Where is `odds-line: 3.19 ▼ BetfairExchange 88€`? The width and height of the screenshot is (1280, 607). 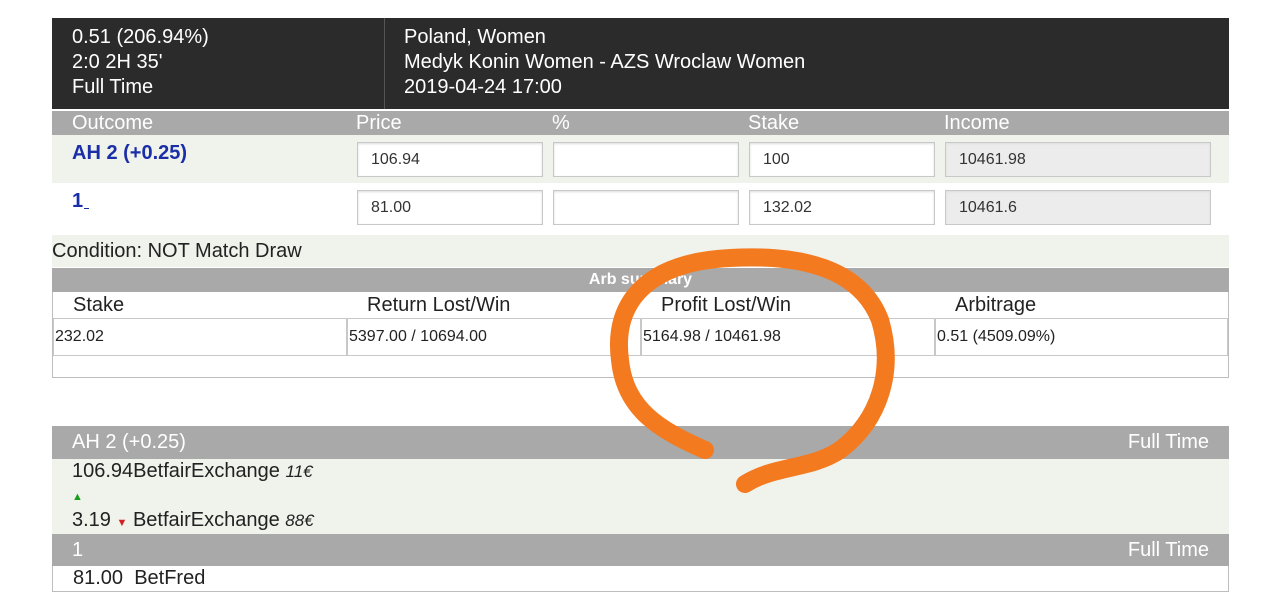
odds-line: 3.19 ▼ BetfairExchange 88€ is located at coordinates (193, 520).